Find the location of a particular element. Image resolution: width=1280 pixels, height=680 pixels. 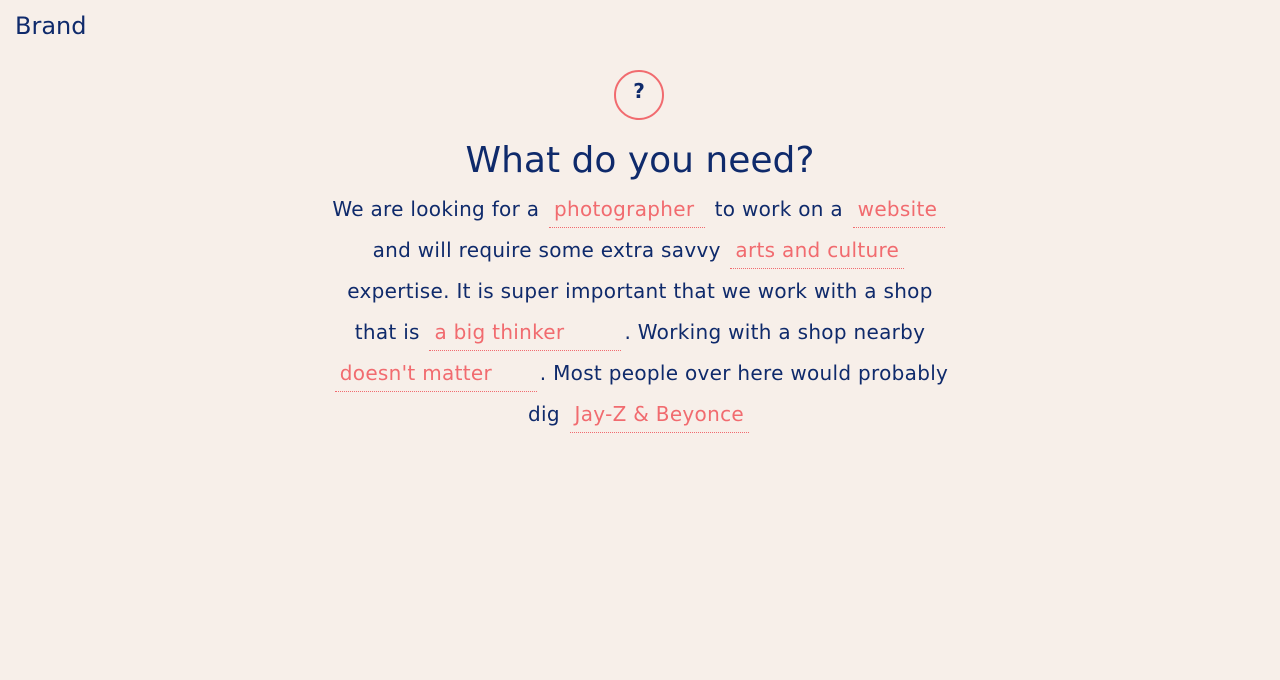

paragraph-text-5: . Working with a shop nearby is located at coordinates (775, 332).